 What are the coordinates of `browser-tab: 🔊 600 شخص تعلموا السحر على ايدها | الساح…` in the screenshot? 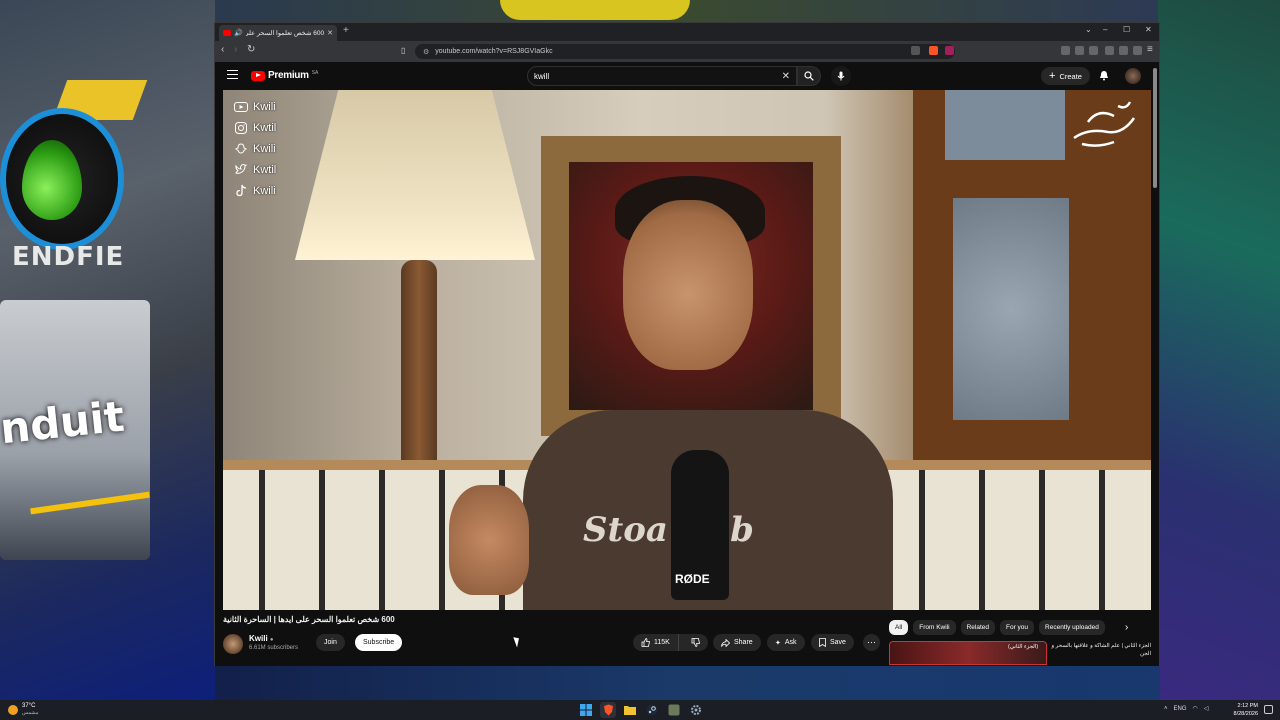 It's located at (278, 33).